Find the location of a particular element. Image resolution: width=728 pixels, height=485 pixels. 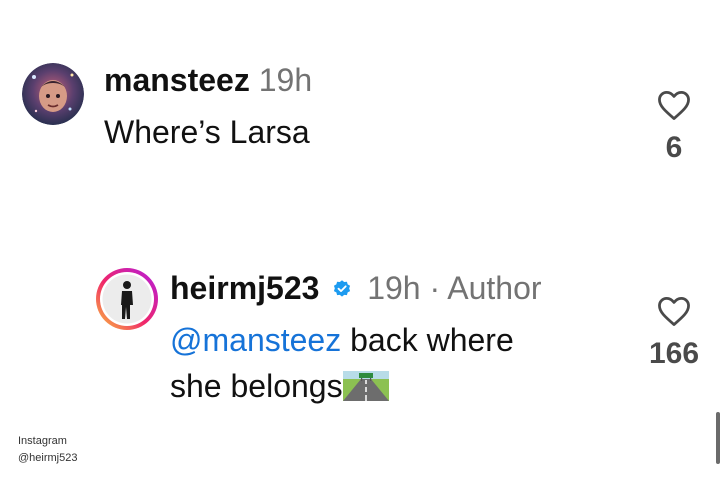

commenter-avatar is located at coordinates (53, 94).